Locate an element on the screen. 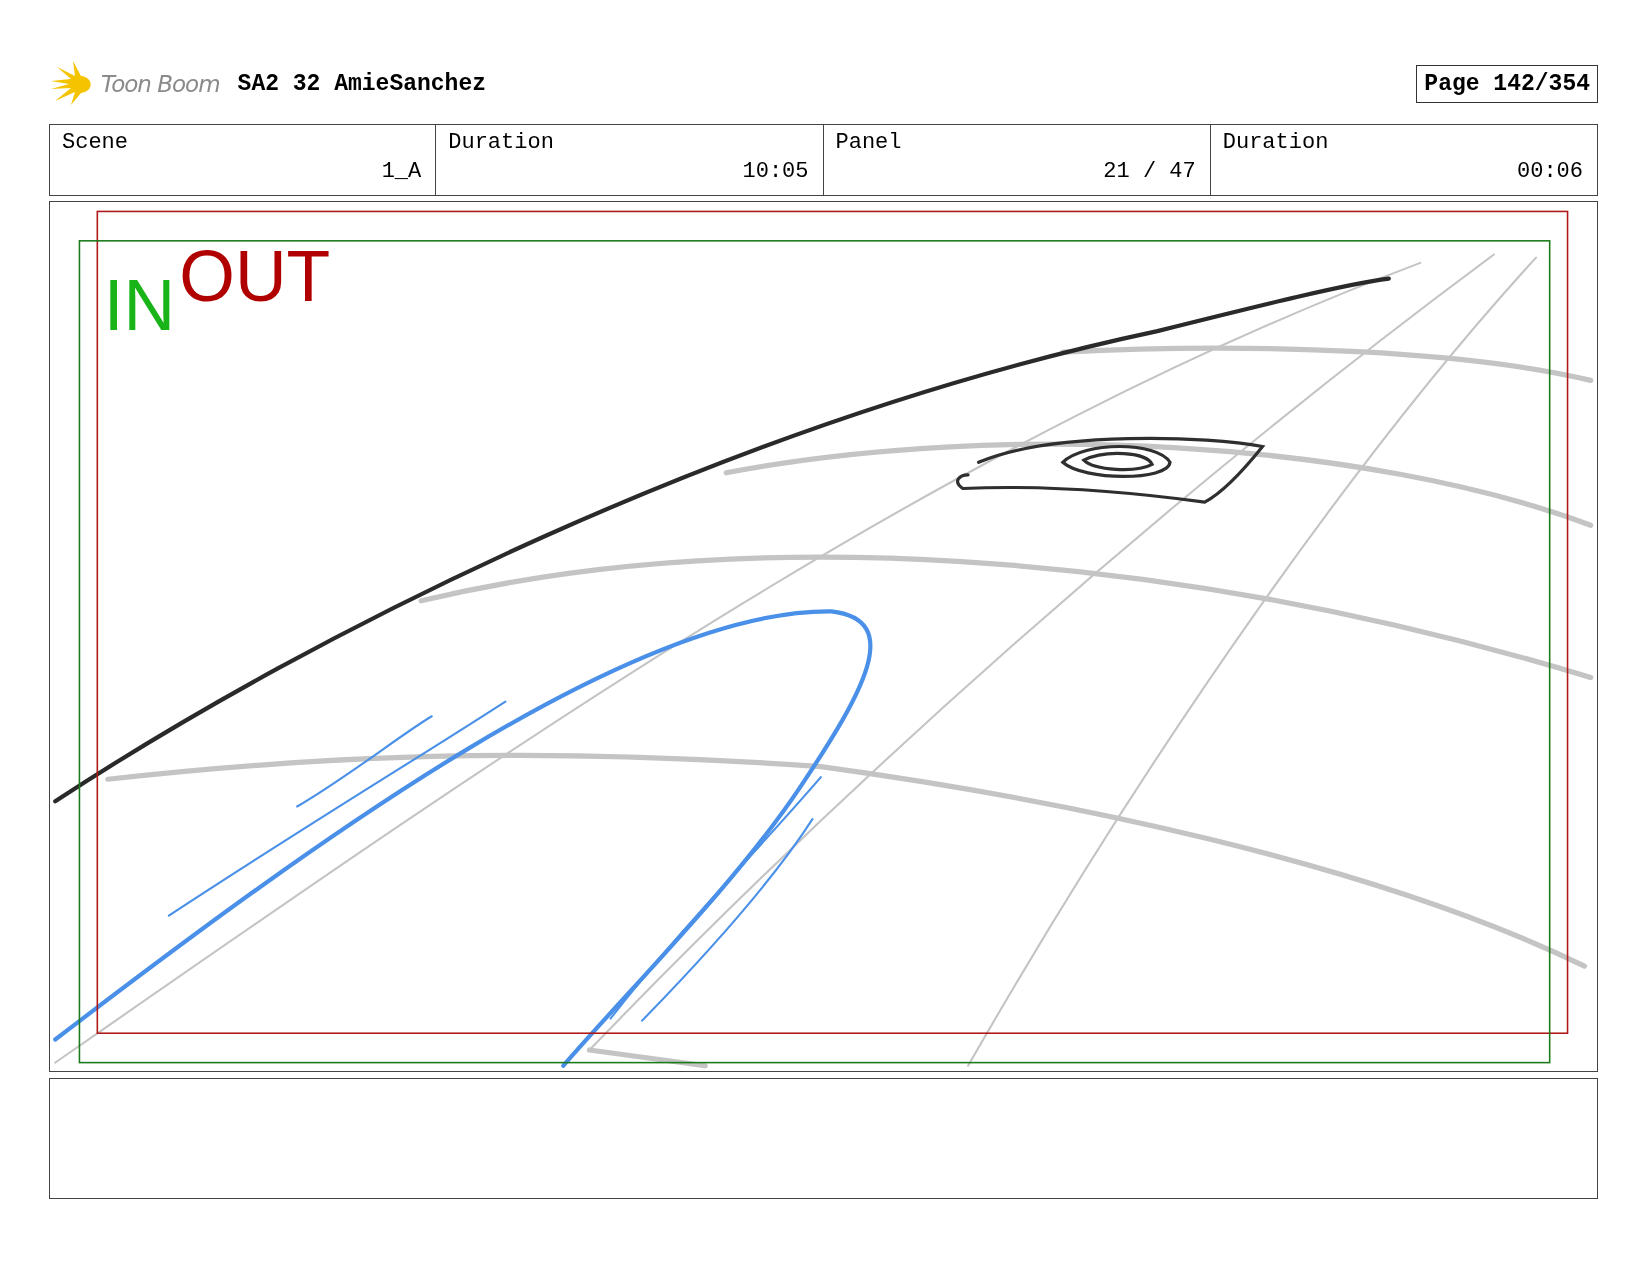  project-title: SA2 32 AmieSanchez is located at coordinates (362, 84).